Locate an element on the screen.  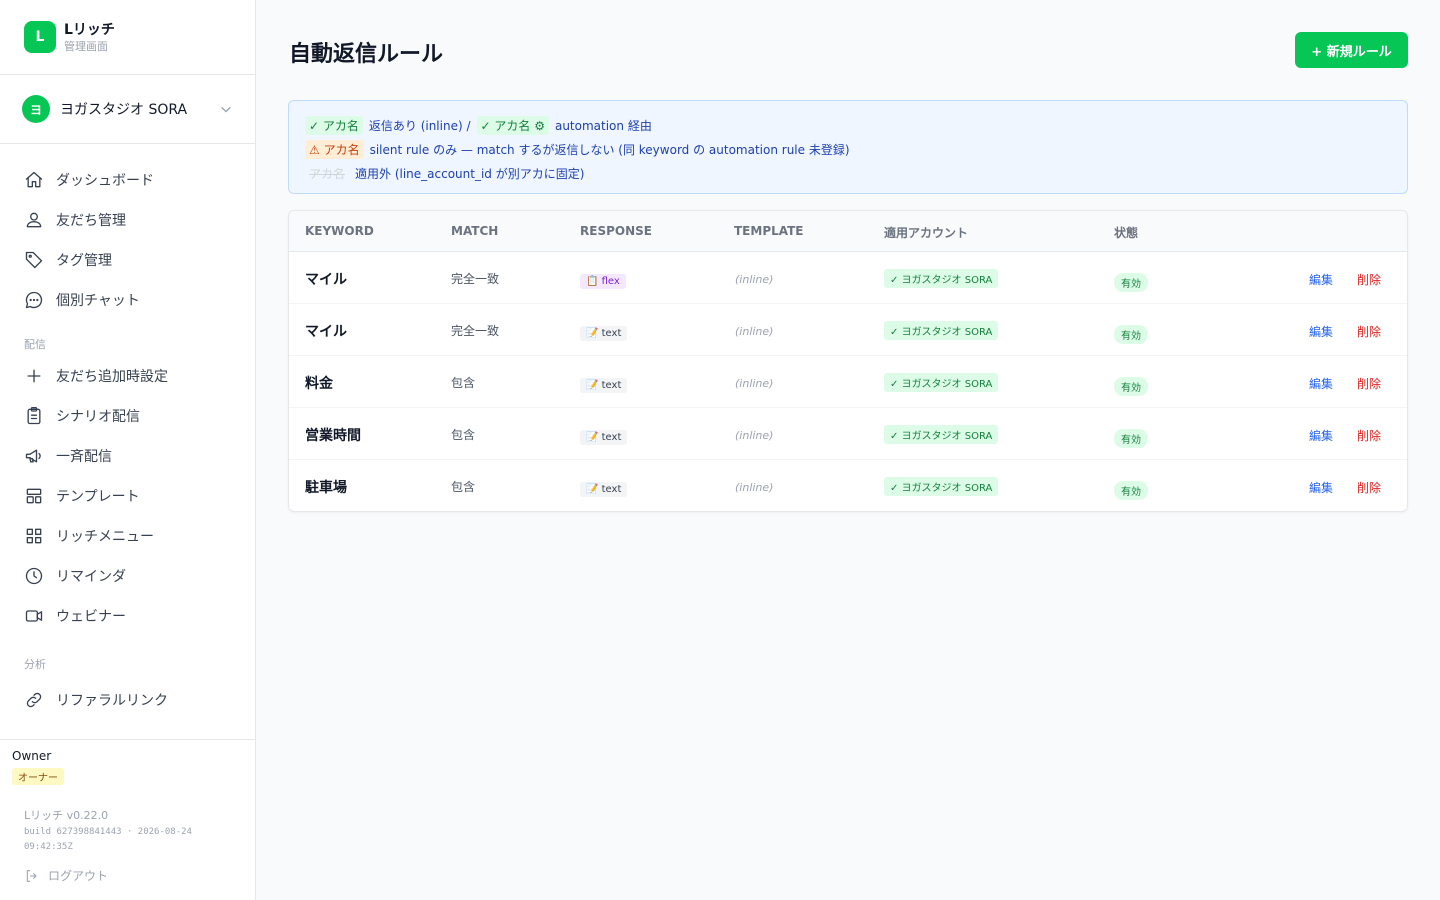
tag-icon is located at coordinates (34, 260).